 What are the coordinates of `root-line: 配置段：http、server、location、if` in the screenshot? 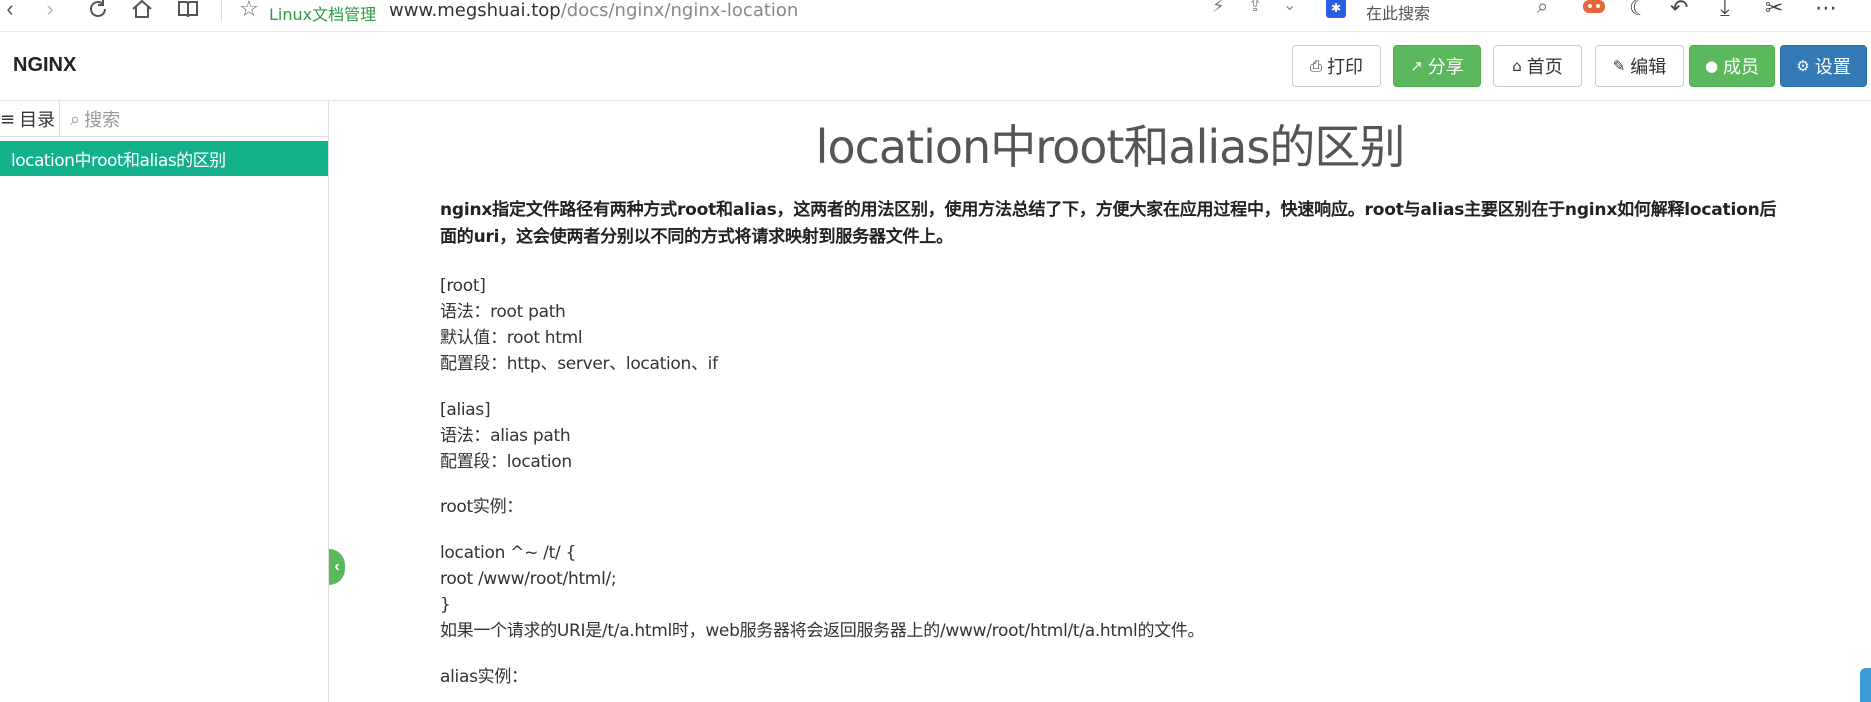 It's located at (579, 364).